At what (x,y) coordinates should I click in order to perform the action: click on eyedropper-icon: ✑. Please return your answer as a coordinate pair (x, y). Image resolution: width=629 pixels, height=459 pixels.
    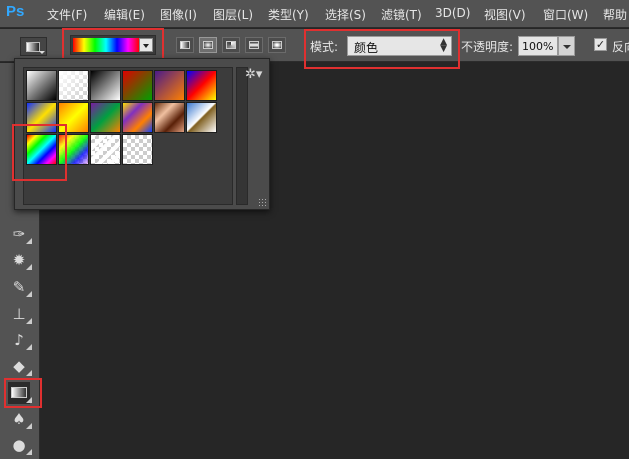
    Looking at the image, I should click on (20, 234).